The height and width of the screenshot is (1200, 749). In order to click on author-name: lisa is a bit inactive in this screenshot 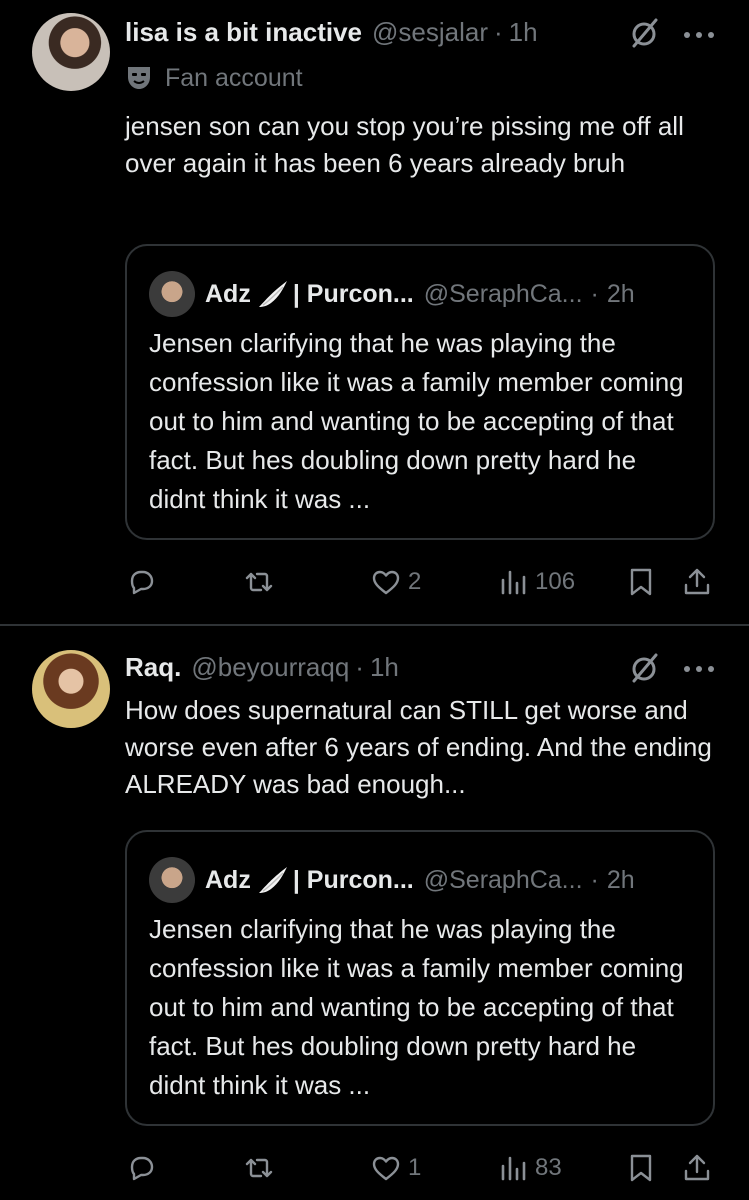, I will do `click(243, 32)`.